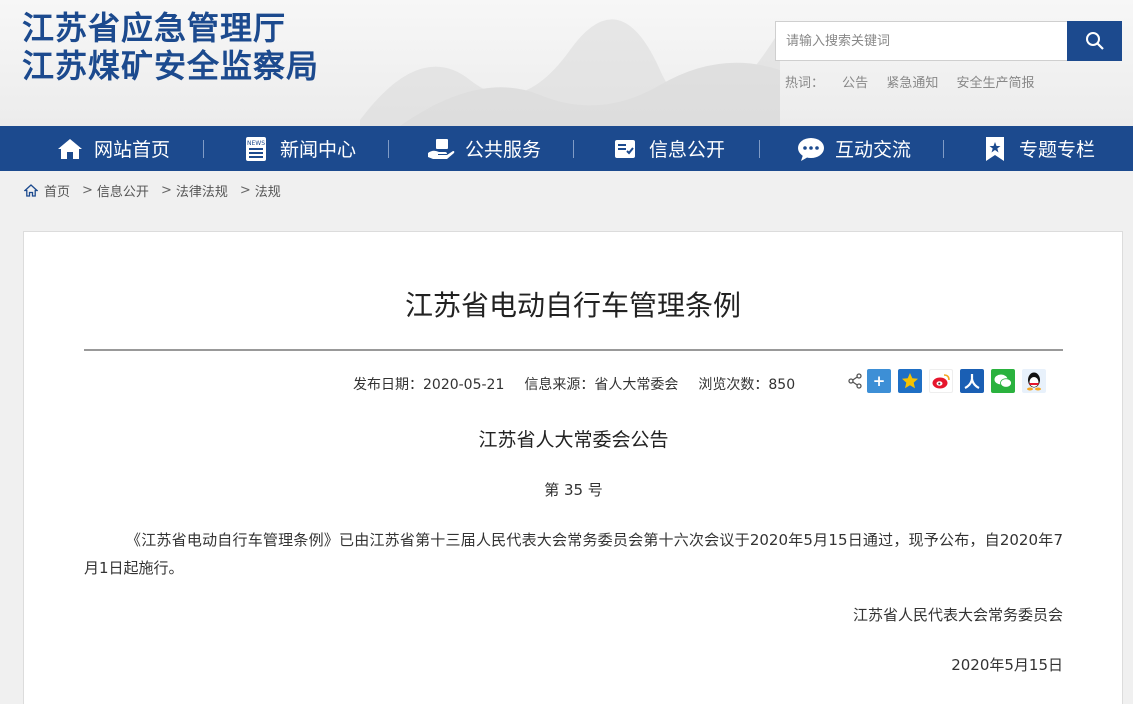 This screenshot has width=1133, height=704. What do you see at coordinates (805, 83) in the screenshot?
I see `hot-label: 热词：` at bounding box center [805, 83].